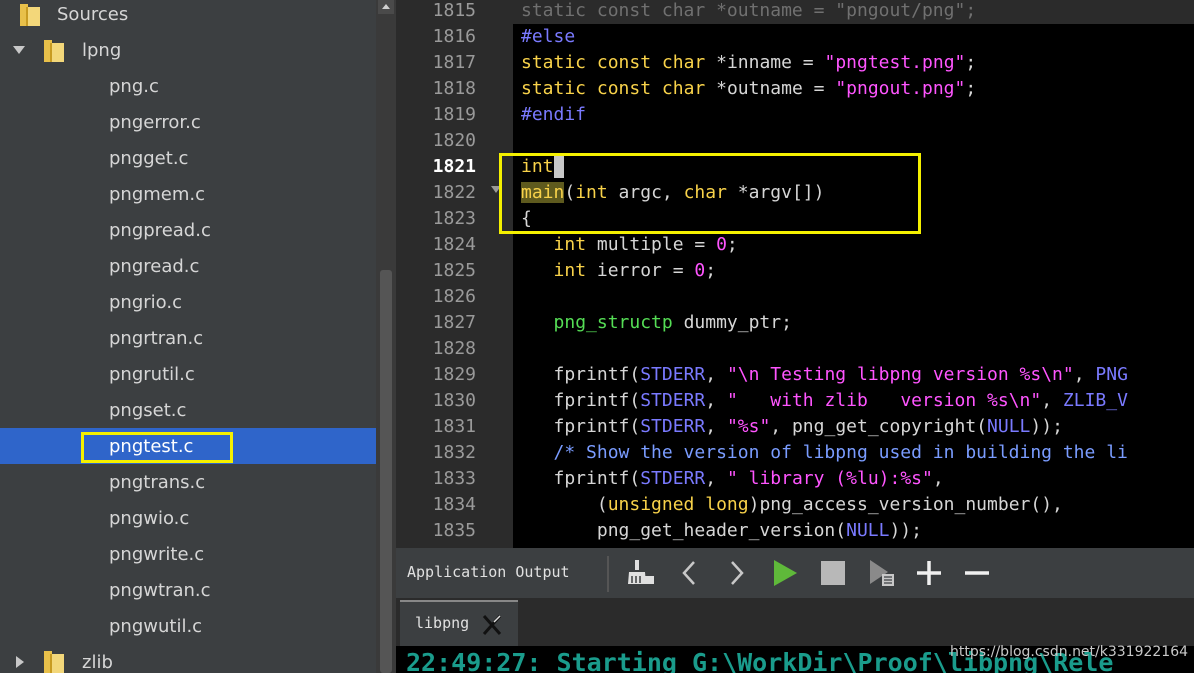 This screenshot has width=1194, height=673. What do you see at coordinates (188, 86) in the screenshot?
I see `tree-item-file: png.c` at bounding box center [188, 86].